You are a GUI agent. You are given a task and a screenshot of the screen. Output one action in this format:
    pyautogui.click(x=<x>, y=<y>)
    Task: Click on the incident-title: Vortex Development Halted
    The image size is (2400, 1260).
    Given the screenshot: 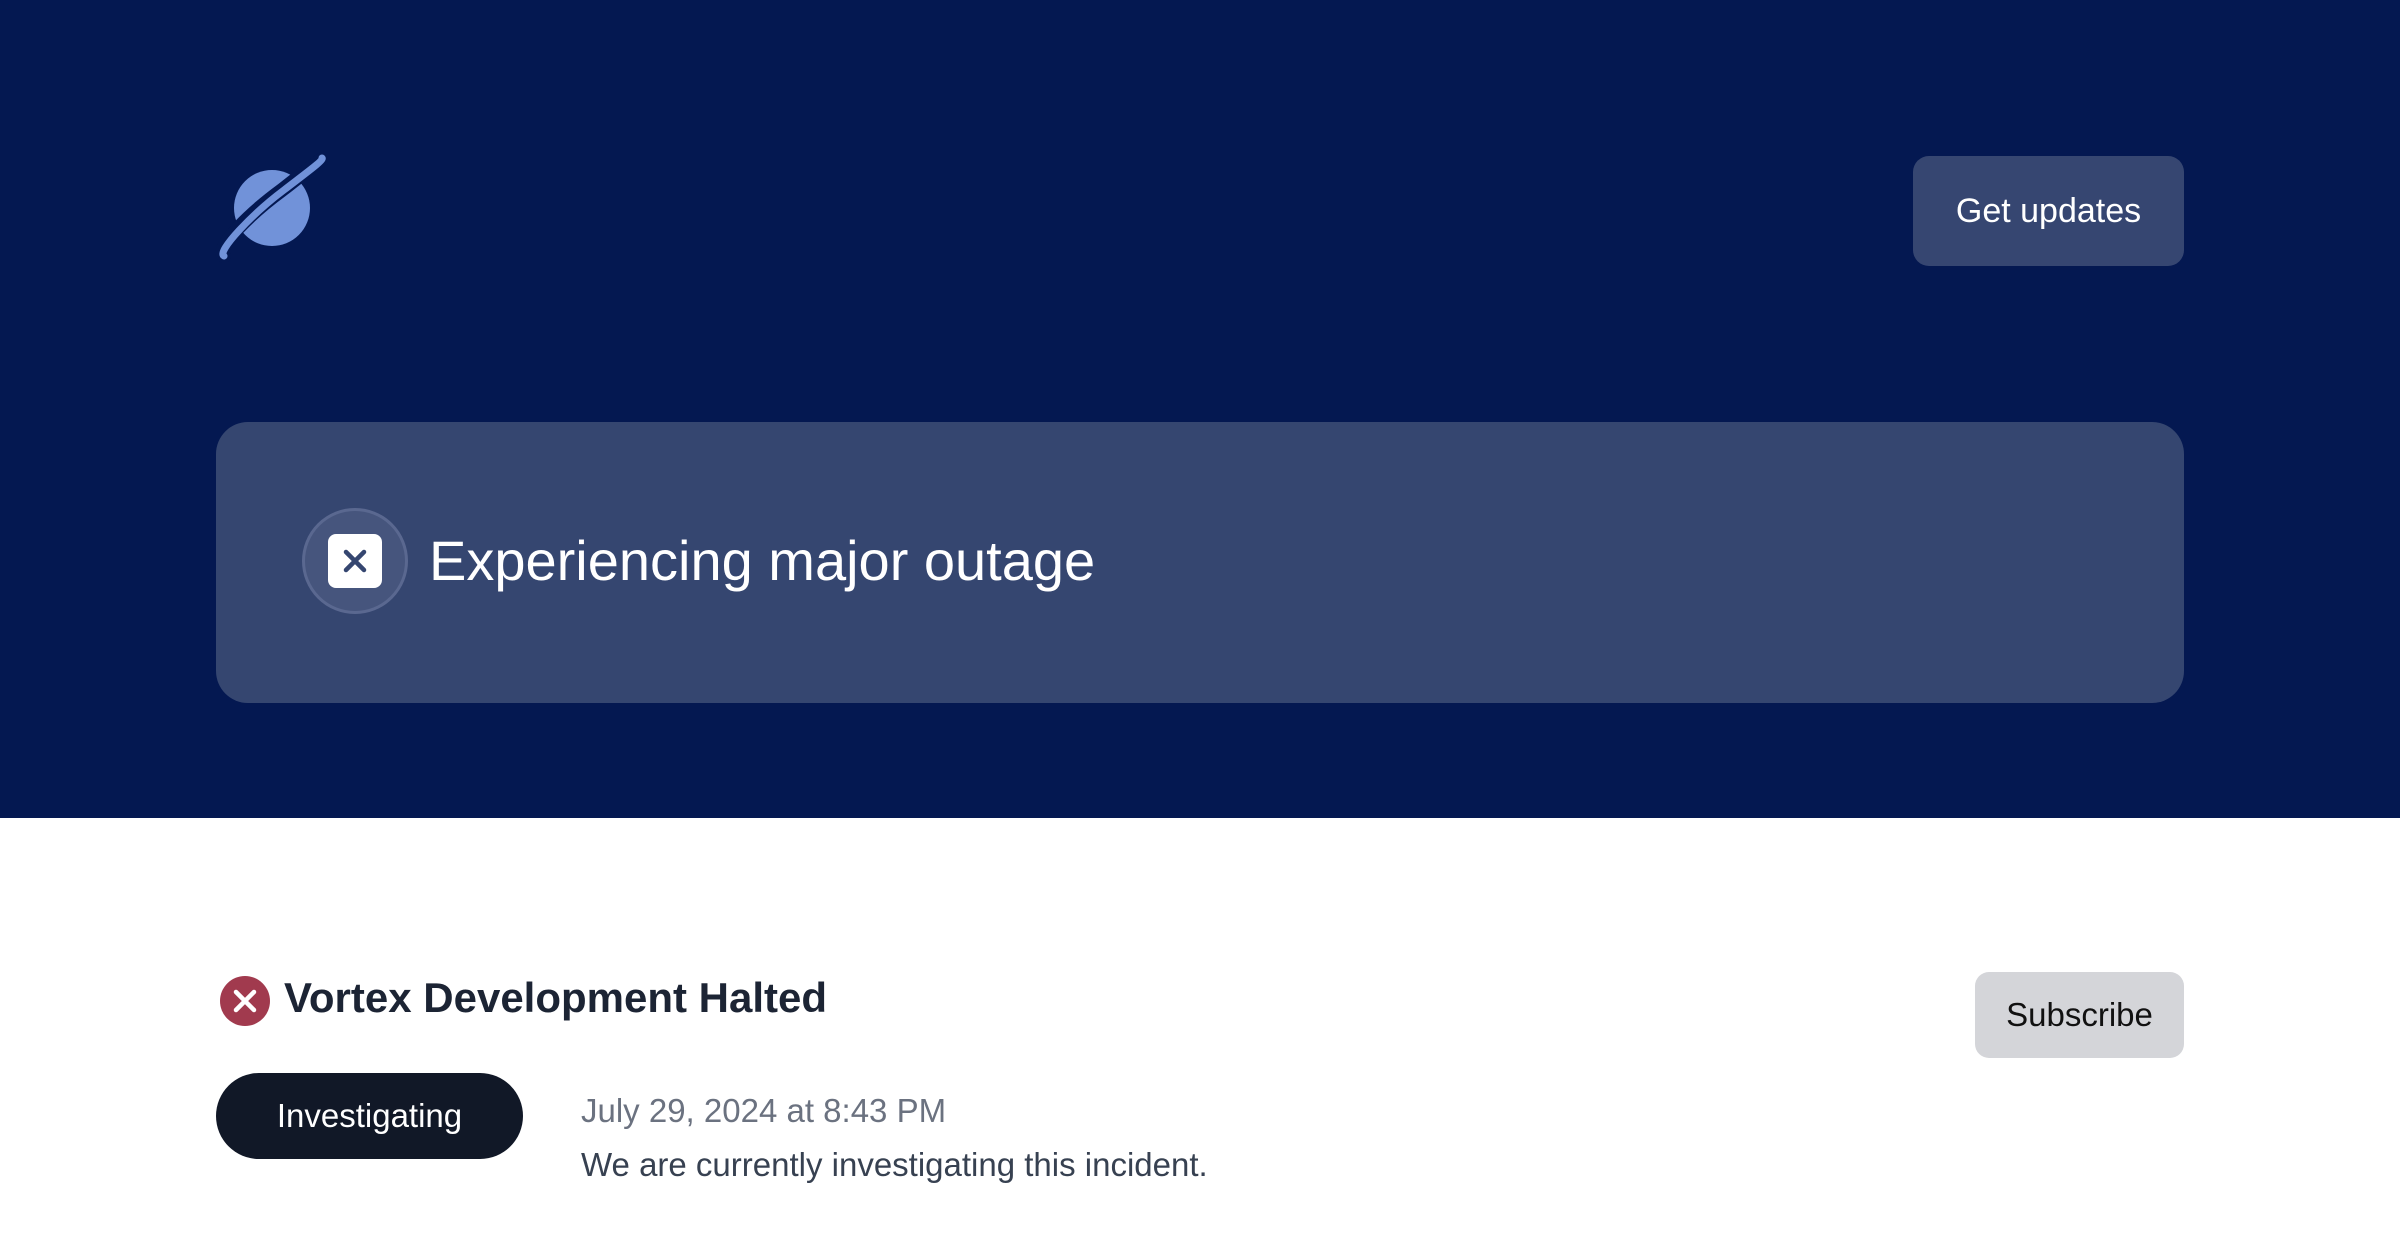 What is the action you would take?
    pyautogui.click(x=555, y=998)
    